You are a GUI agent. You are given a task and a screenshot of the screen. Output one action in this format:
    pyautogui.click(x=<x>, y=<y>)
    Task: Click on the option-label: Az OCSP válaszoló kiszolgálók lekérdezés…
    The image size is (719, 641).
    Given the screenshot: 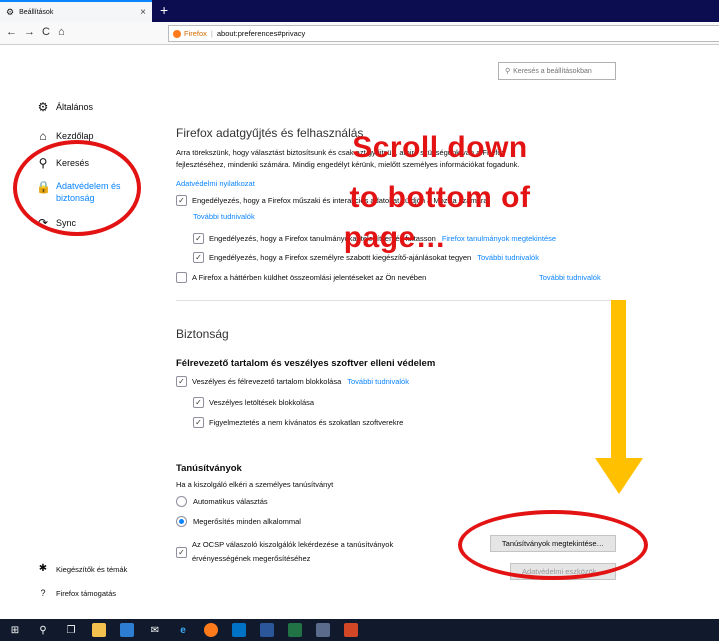 What is the action you would take?
    pyautogui.click(x=293, y=544)
    